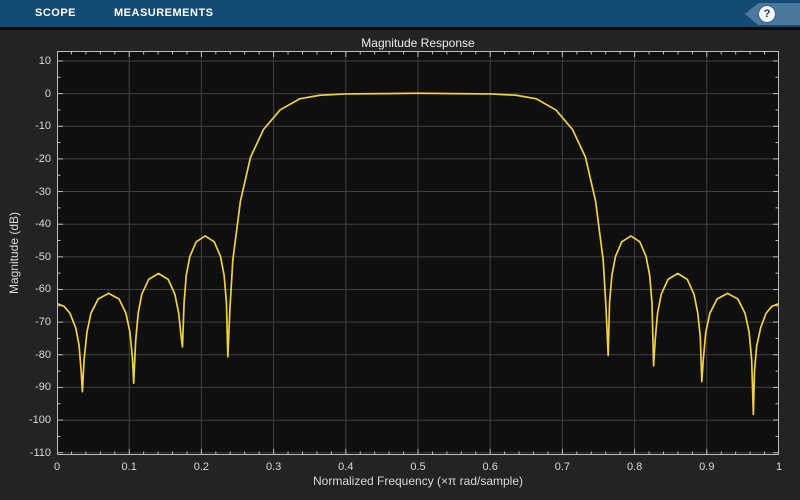 The image size is (800, 500). Describe the element at coordinates (346, 467) in the screenshot. I see `x-tick-label: 0.4` at that location.